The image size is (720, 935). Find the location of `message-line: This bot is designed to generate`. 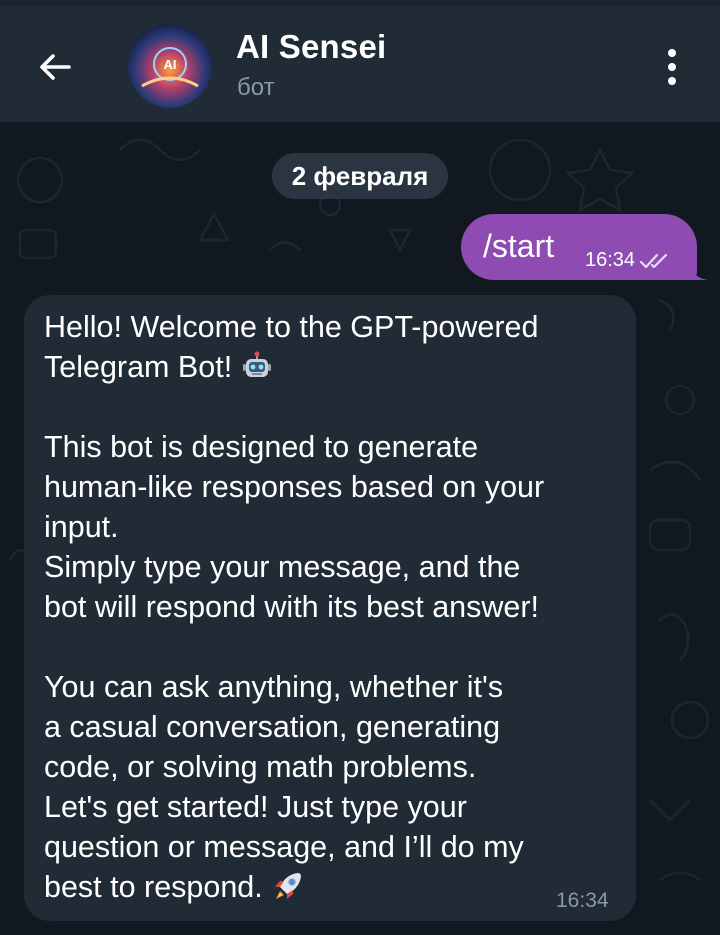

message-line: This bot is designed to generate is located at coordinates (261, 447).